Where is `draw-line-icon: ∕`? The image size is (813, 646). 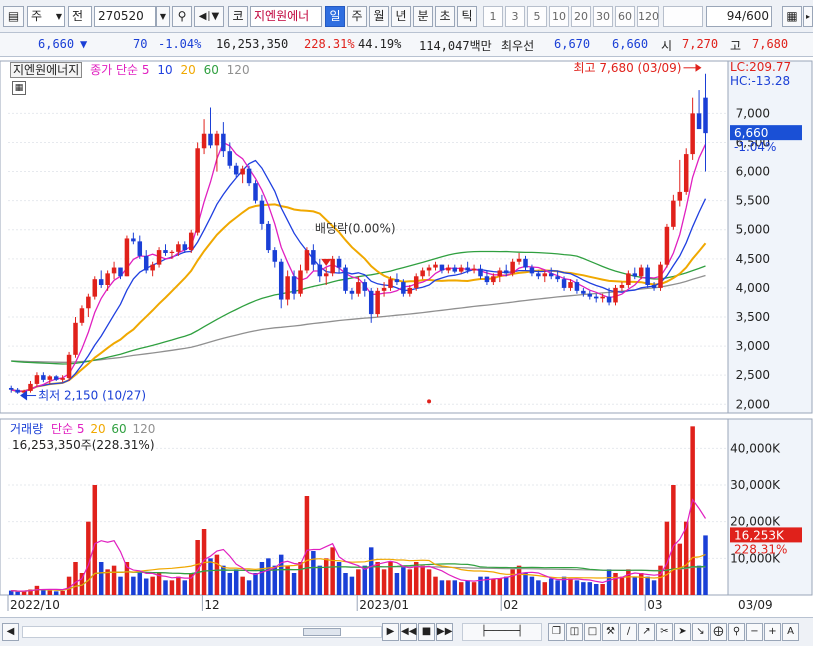 draw-line-icon: ∕ is located at coordinates (628, 632).